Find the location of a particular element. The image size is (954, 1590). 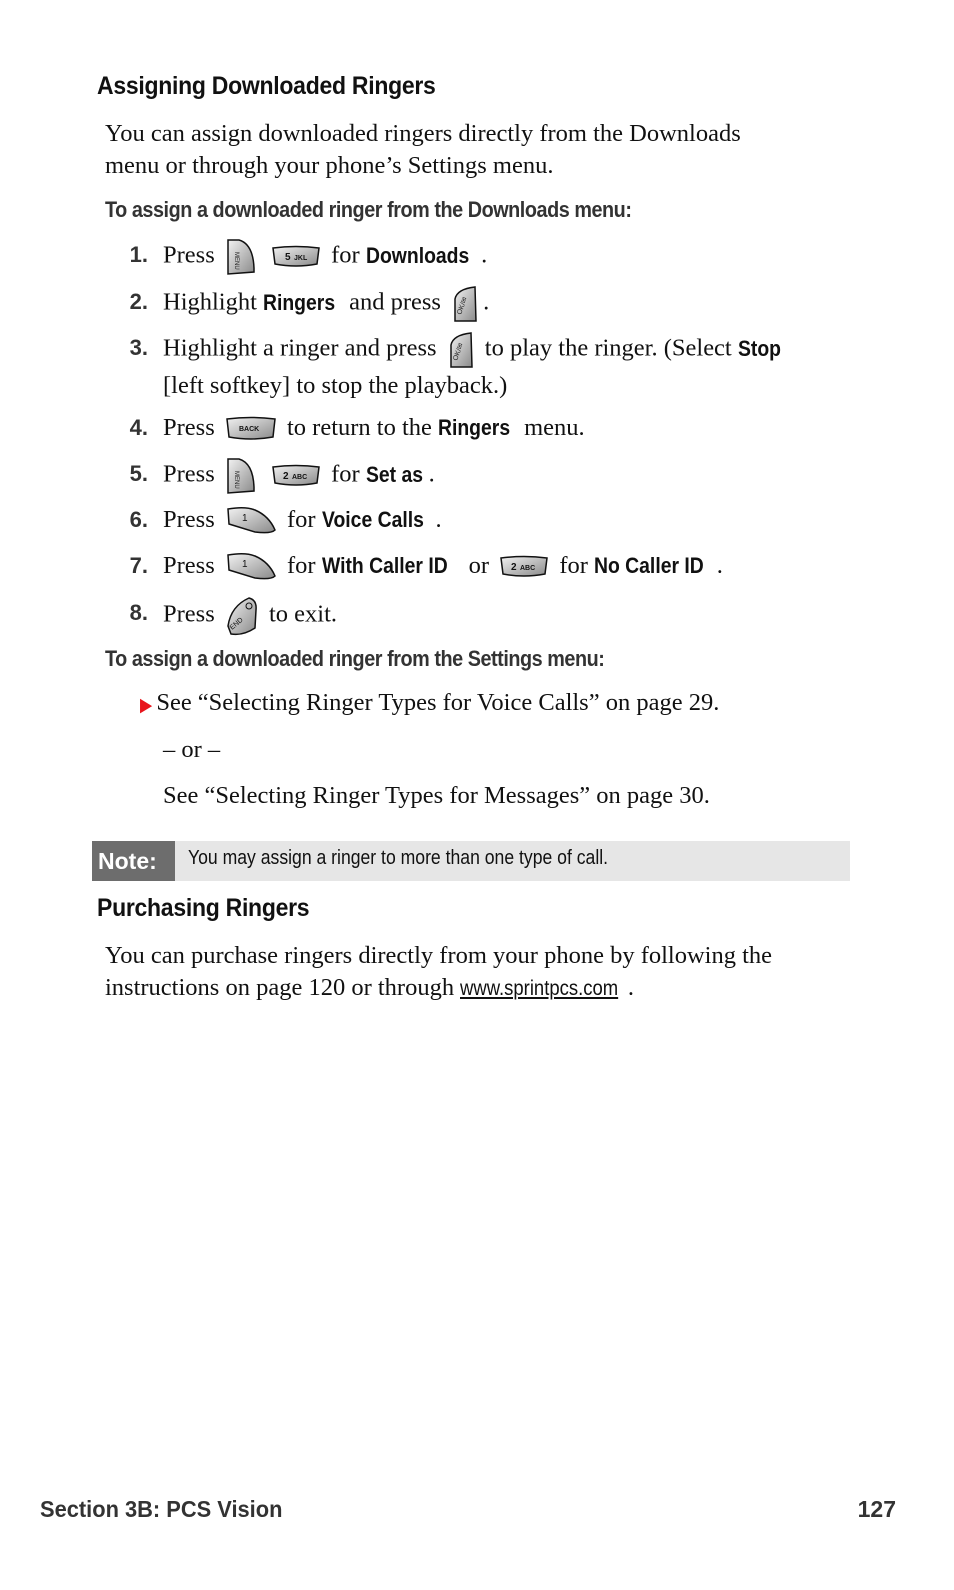

svg-text: BACK is located at coordinates (249, 429).